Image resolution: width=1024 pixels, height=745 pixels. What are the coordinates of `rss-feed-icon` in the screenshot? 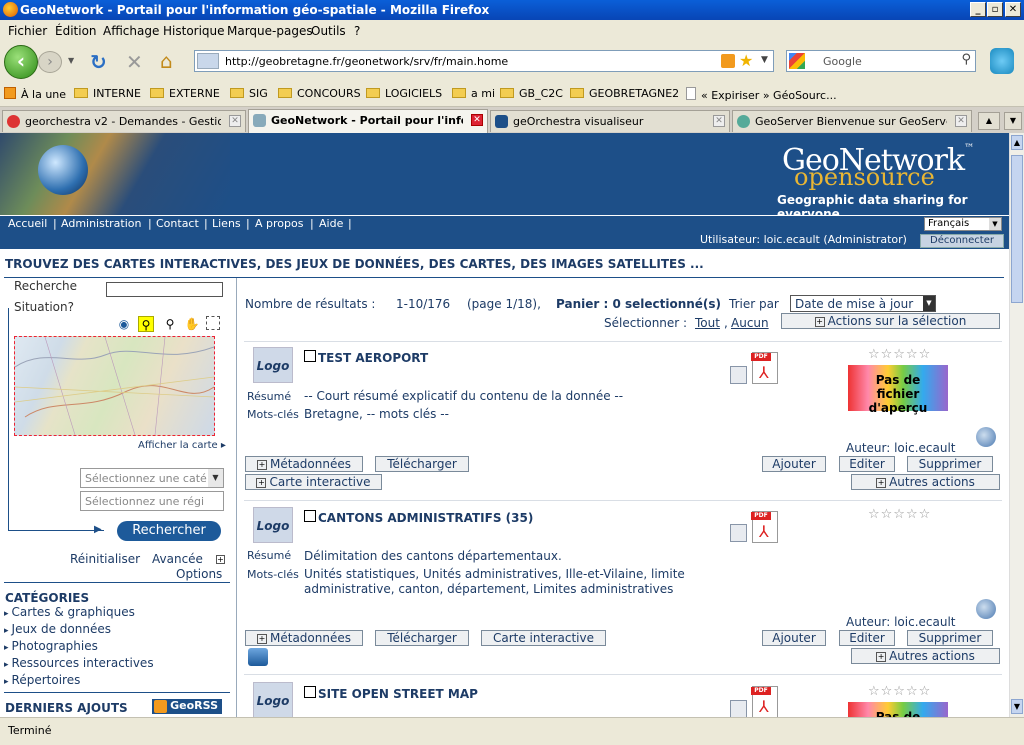 It's located at (728, 61).